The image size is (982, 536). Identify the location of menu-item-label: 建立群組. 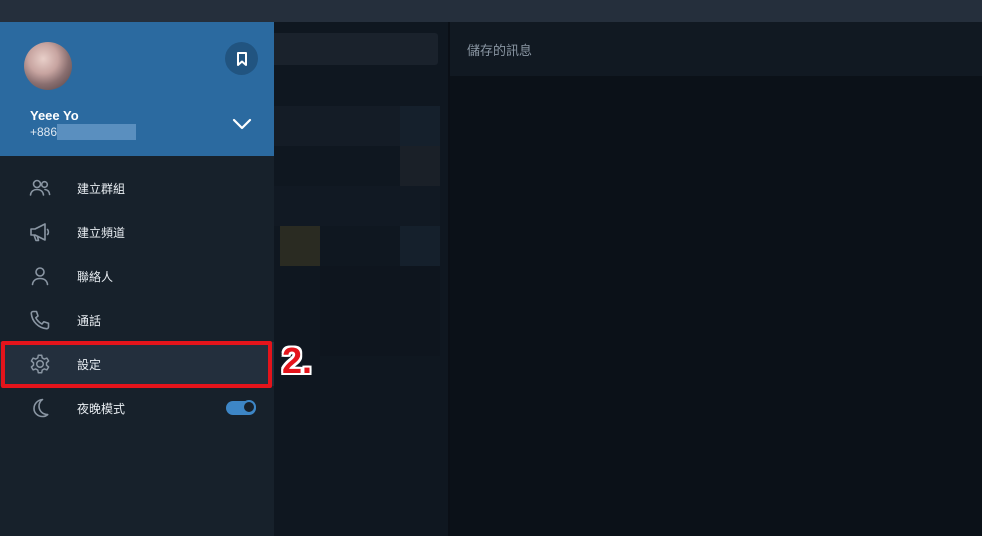
(101, 188).